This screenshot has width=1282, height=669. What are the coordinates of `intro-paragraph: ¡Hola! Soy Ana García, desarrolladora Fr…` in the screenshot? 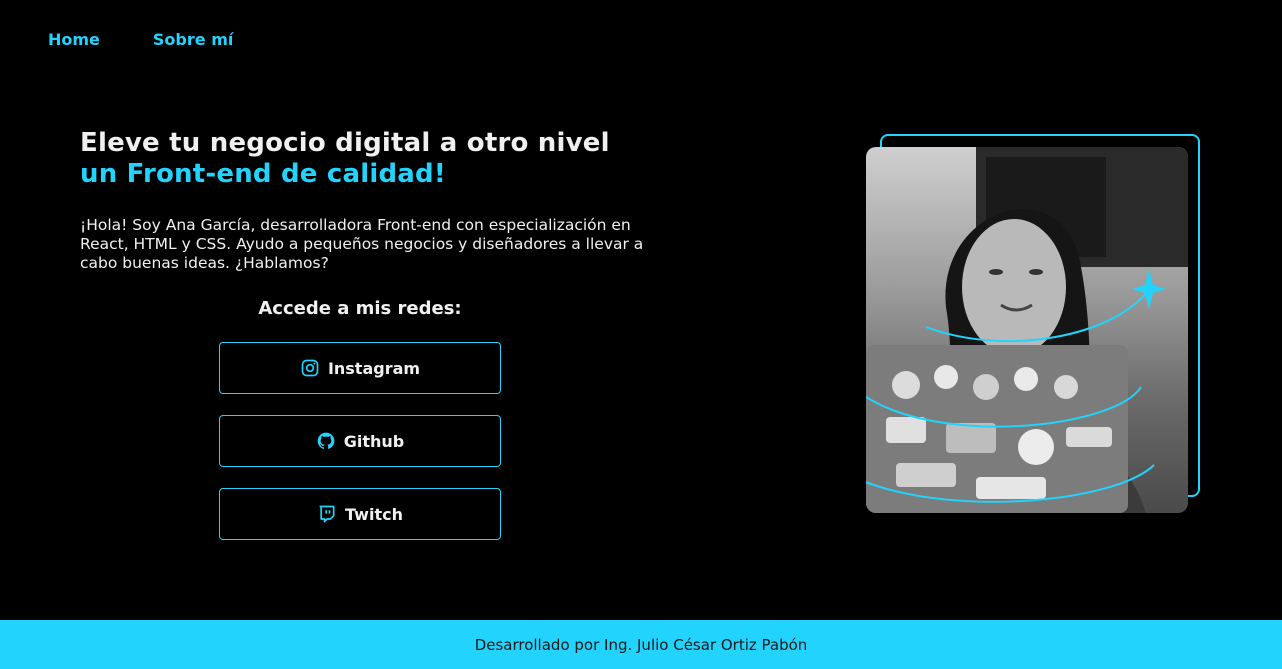 It's located at (362, 244).